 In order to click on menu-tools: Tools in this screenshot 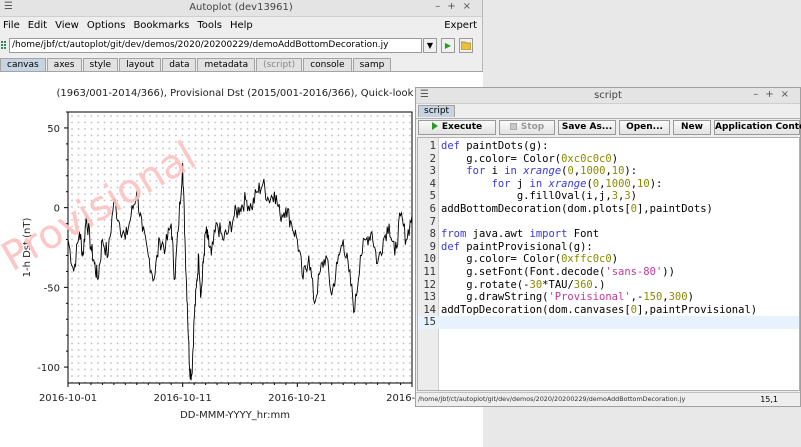, I will do `click(209, 25)`.